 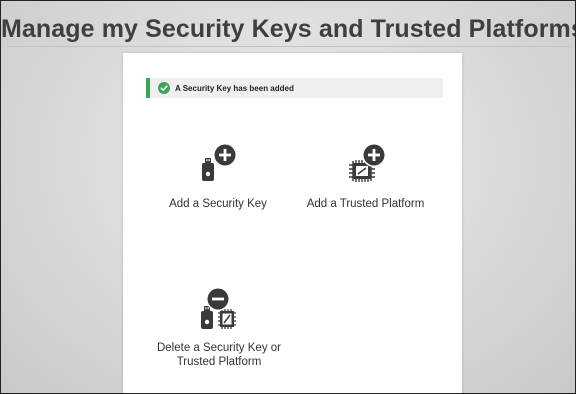 I want to click on delete-key-or-platform-label-line1: Delete a Security Key or, so click(x=218, y=348).